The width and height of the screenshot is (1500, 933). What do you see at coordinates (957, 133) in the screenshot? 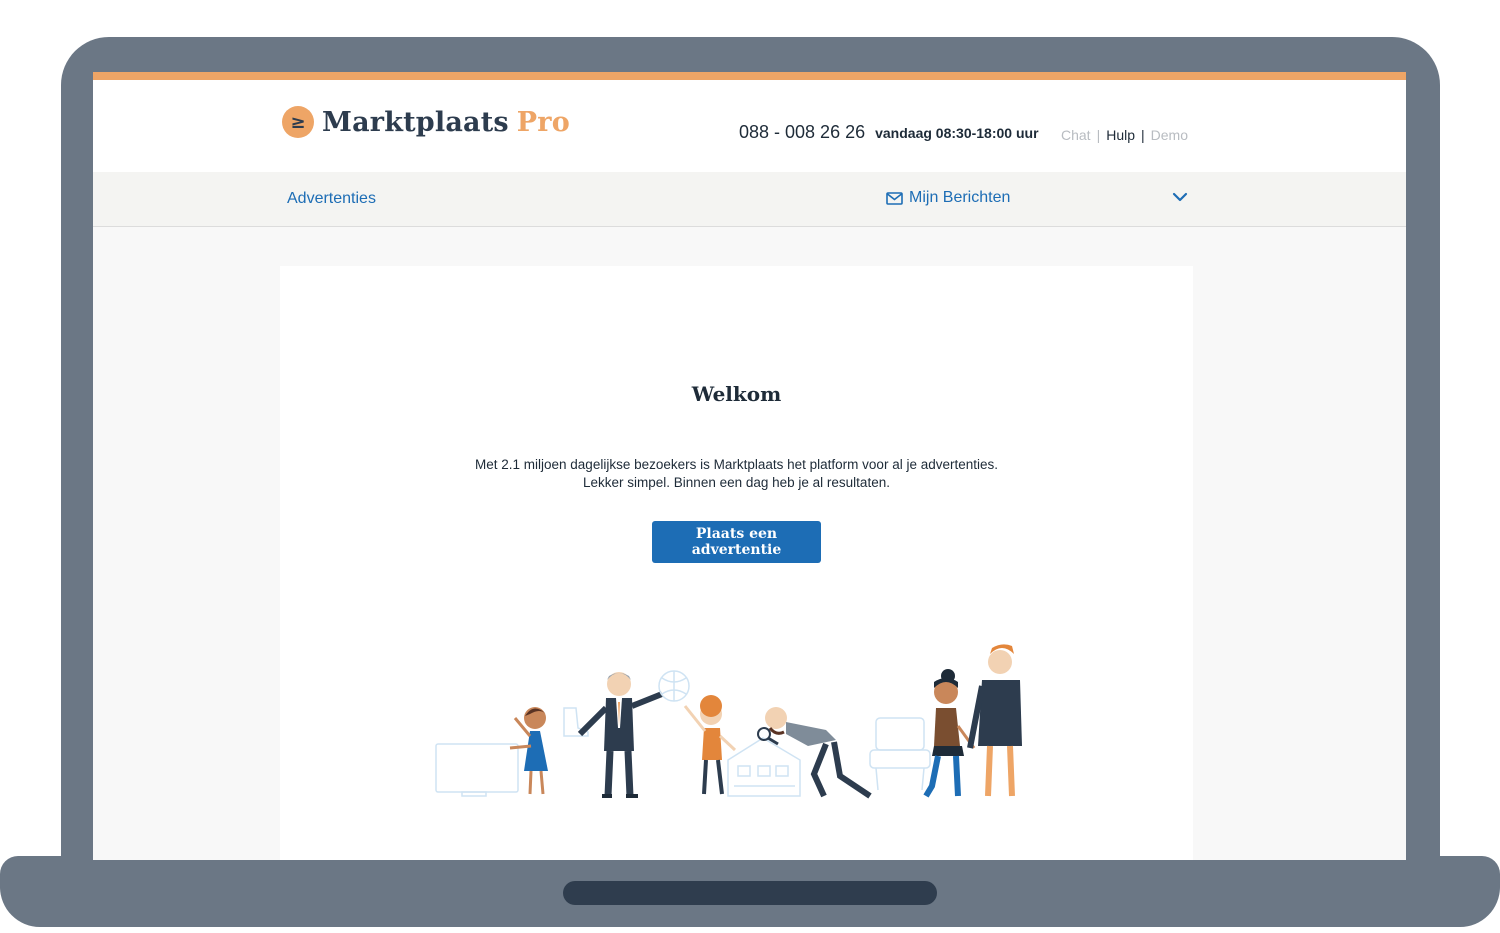
I see `opening-hours: vandaag 08:30-18:00 uur` at bounding box center [957, 133].